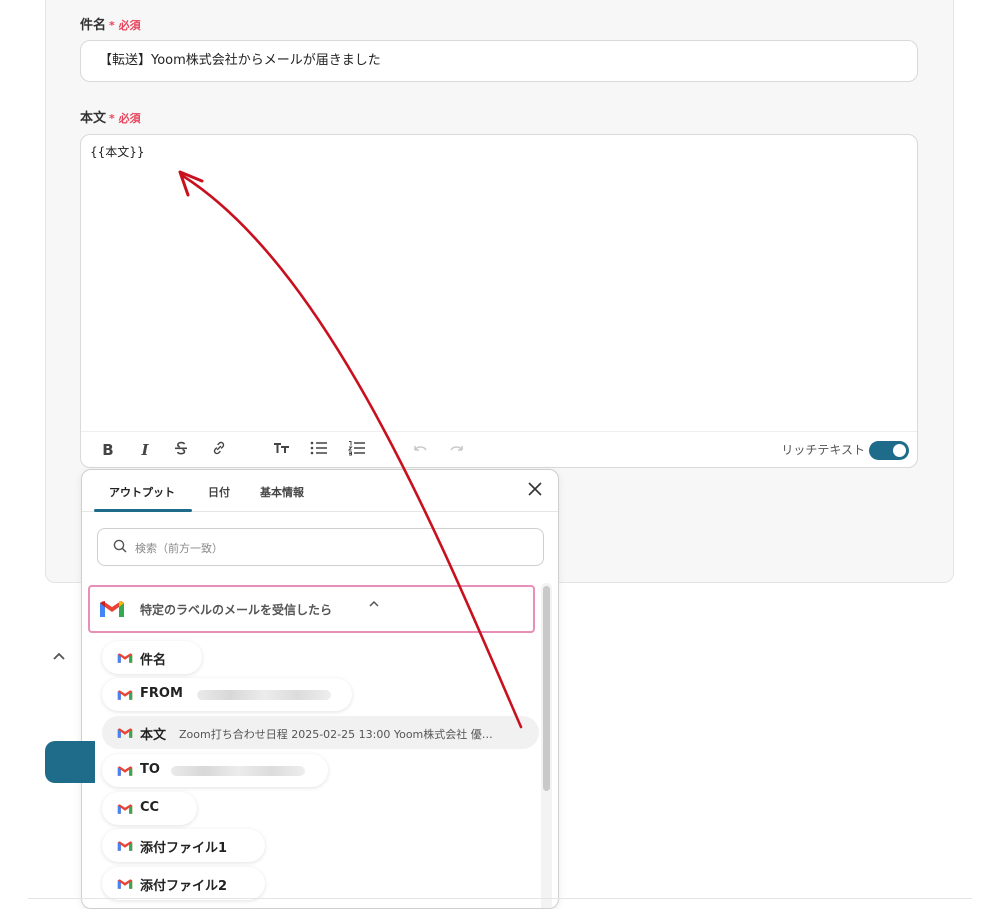  I want to click on trigger-group-header: 特定のラベルのメールを受信したら, so click(311, 609).